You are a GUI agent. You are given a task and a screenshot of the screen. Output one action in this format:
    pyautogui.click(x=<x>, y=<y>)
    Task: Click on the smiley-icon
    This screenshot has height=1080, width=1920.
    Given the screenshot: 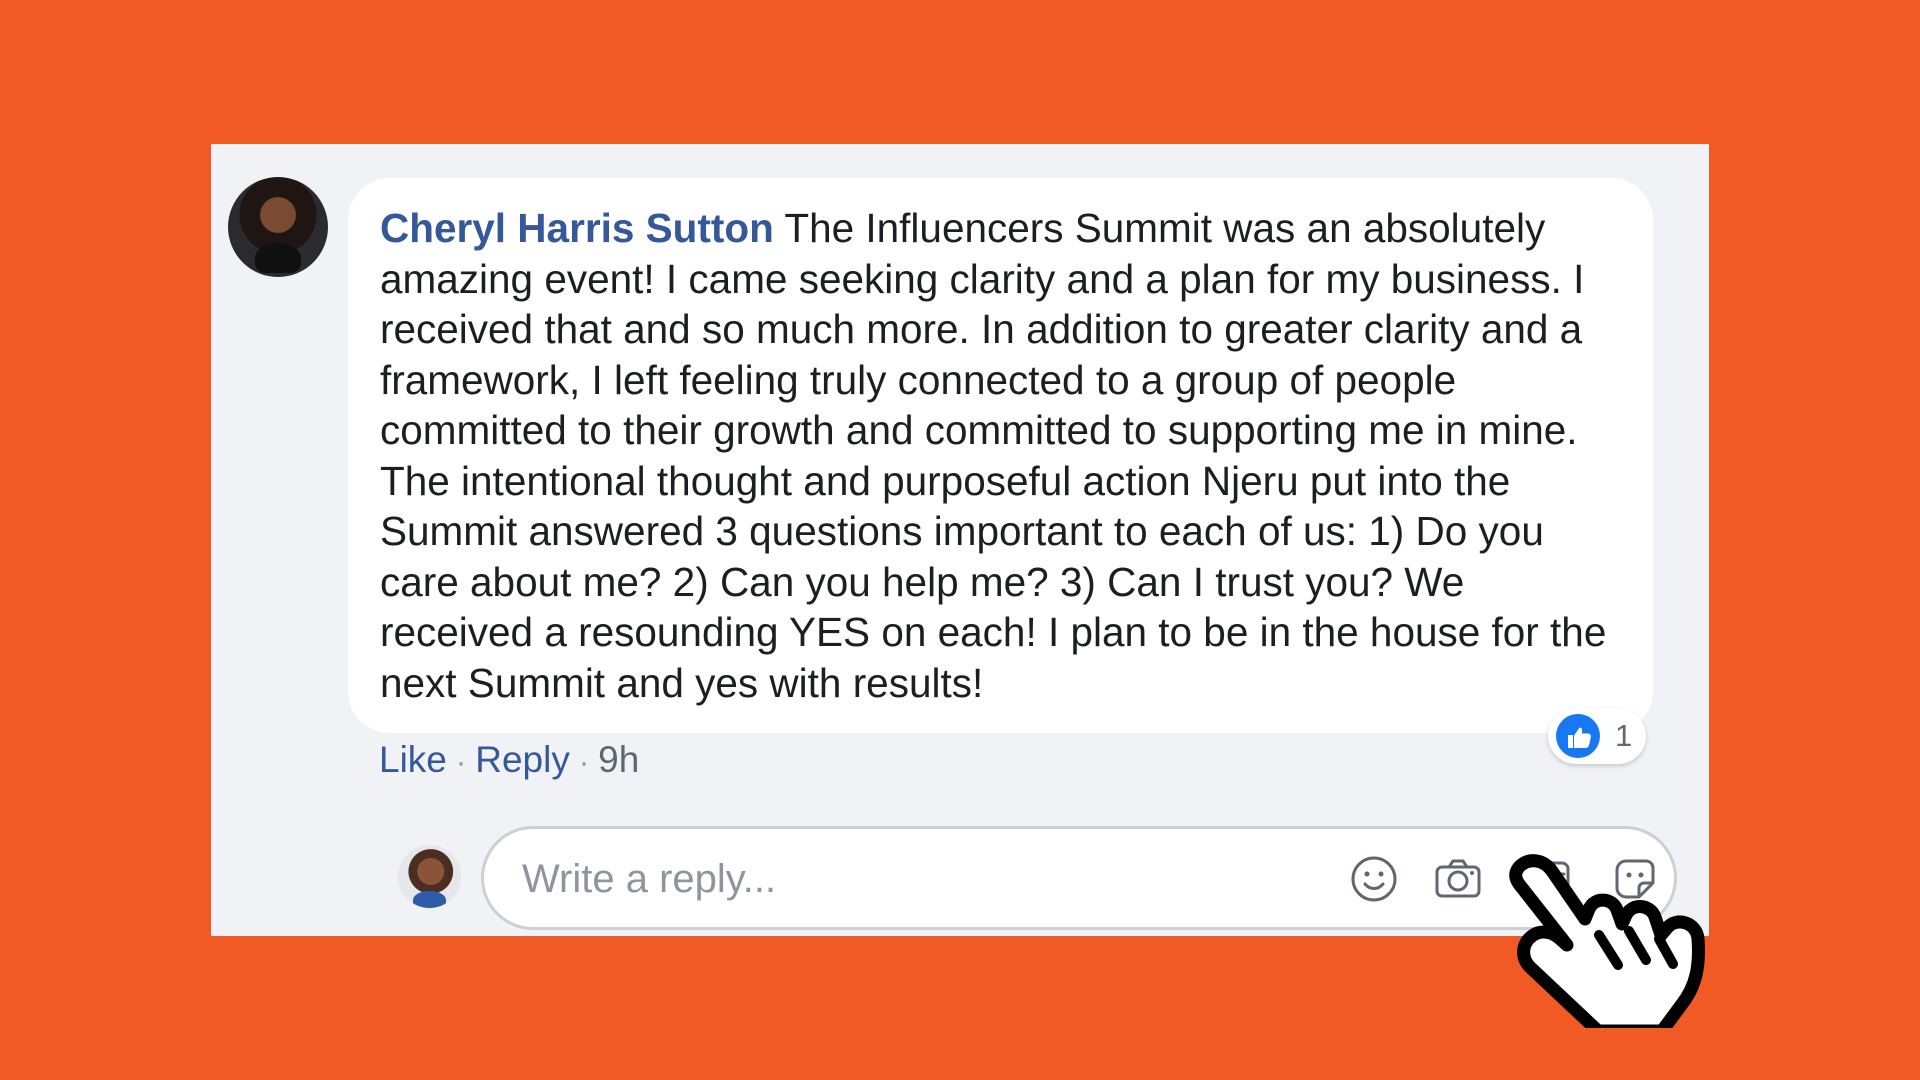 What is the action you would take?
    pyautogui.click(x=1374, y=879)
    